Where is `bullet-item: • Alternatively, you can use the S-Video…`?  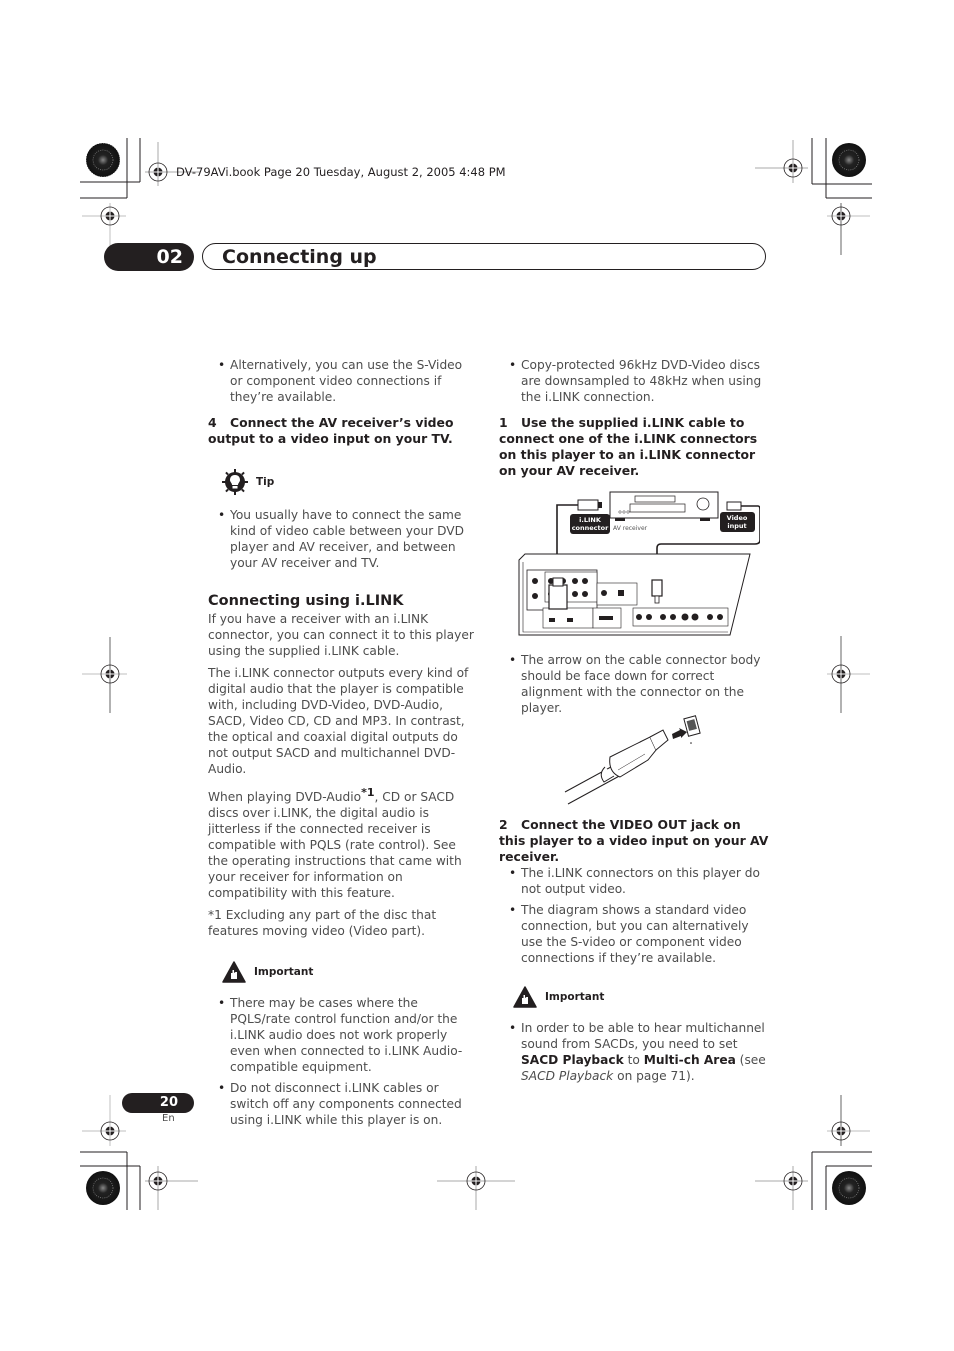
bullet-item: • Alternatively, you can use the S-Video… is located at coordinates (343, 381).